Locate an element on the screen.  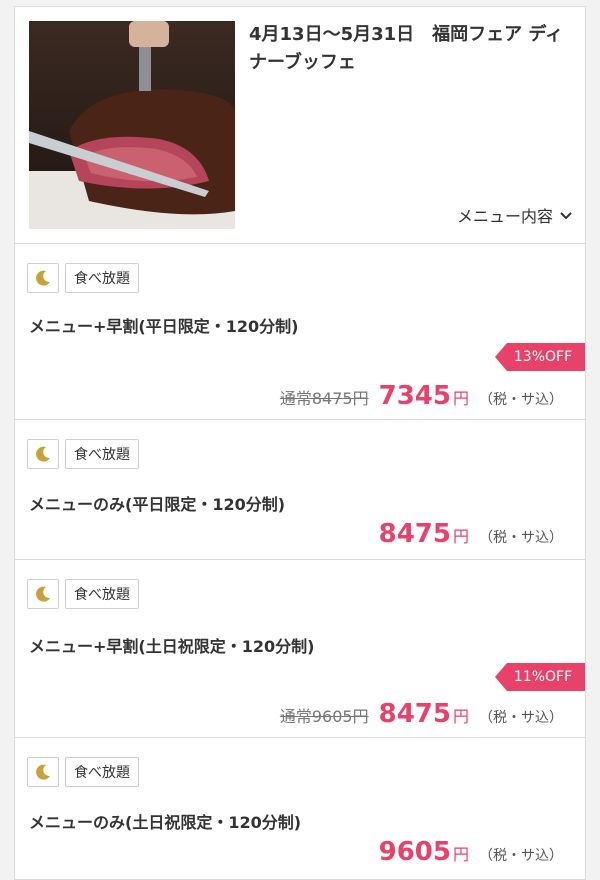
price-row: 通常9605円 8475 円 （税・サ込） is located at coordinates (421, 714).